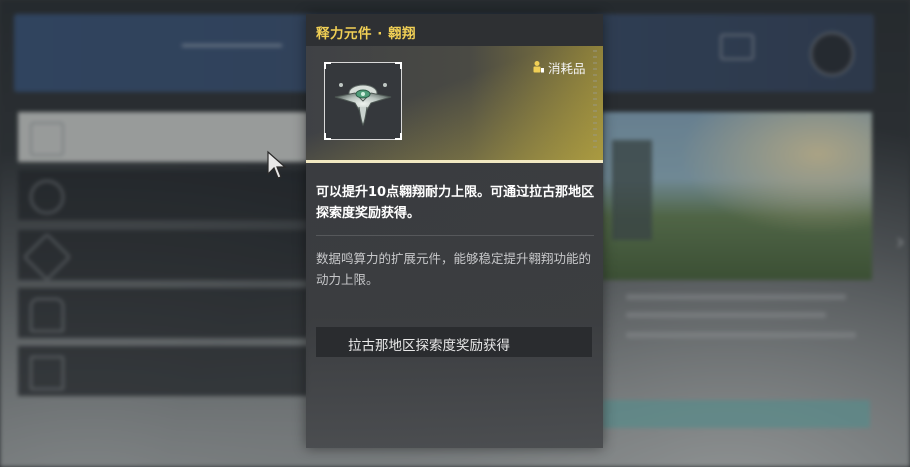  What do you see at coordinates (567, 68) in the screenshot?
I see `badge-label: 消耗品` at bounding box center [567, 68].